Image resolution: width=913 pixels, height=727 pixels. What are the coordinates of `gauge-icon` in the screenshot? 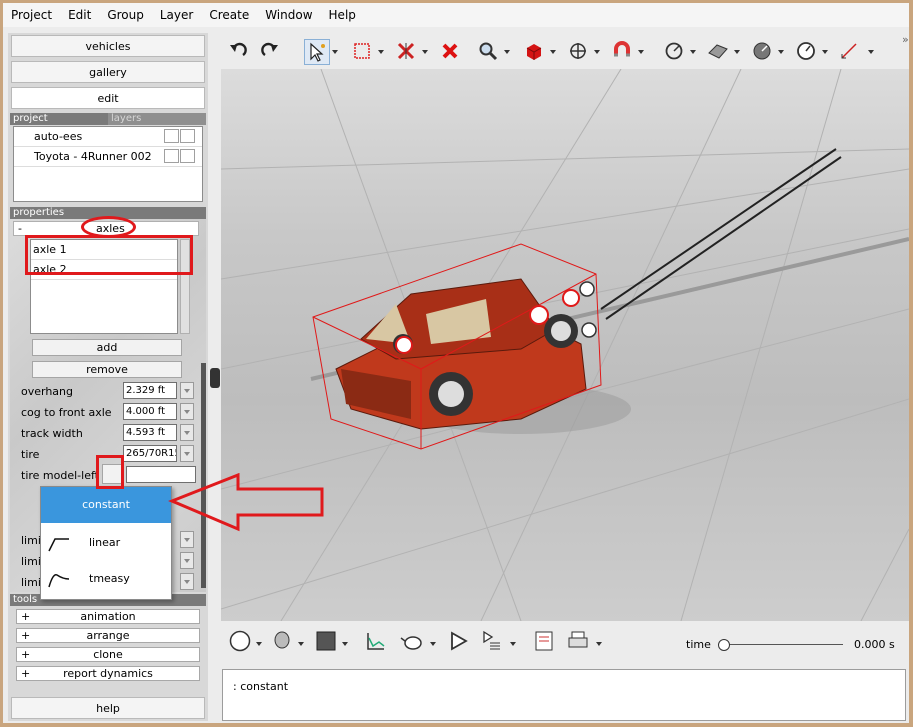 It's located at (762, 51).